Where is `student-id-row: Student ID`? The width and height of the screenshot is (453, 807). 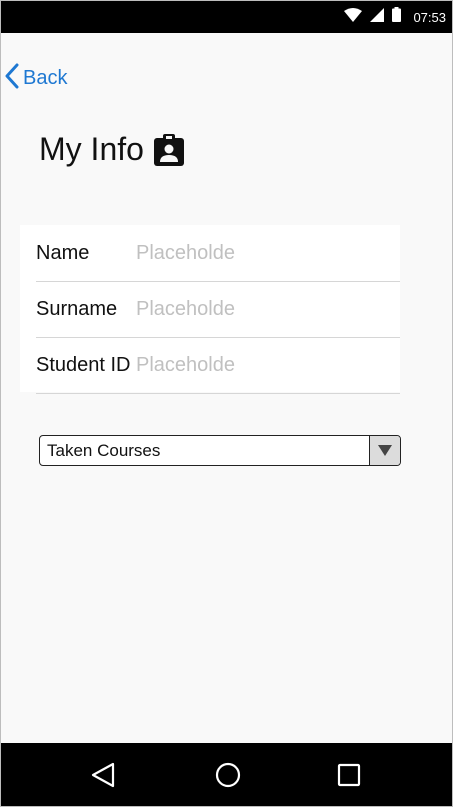 student-id-row: Student ID is located at coordinates (218, 365).